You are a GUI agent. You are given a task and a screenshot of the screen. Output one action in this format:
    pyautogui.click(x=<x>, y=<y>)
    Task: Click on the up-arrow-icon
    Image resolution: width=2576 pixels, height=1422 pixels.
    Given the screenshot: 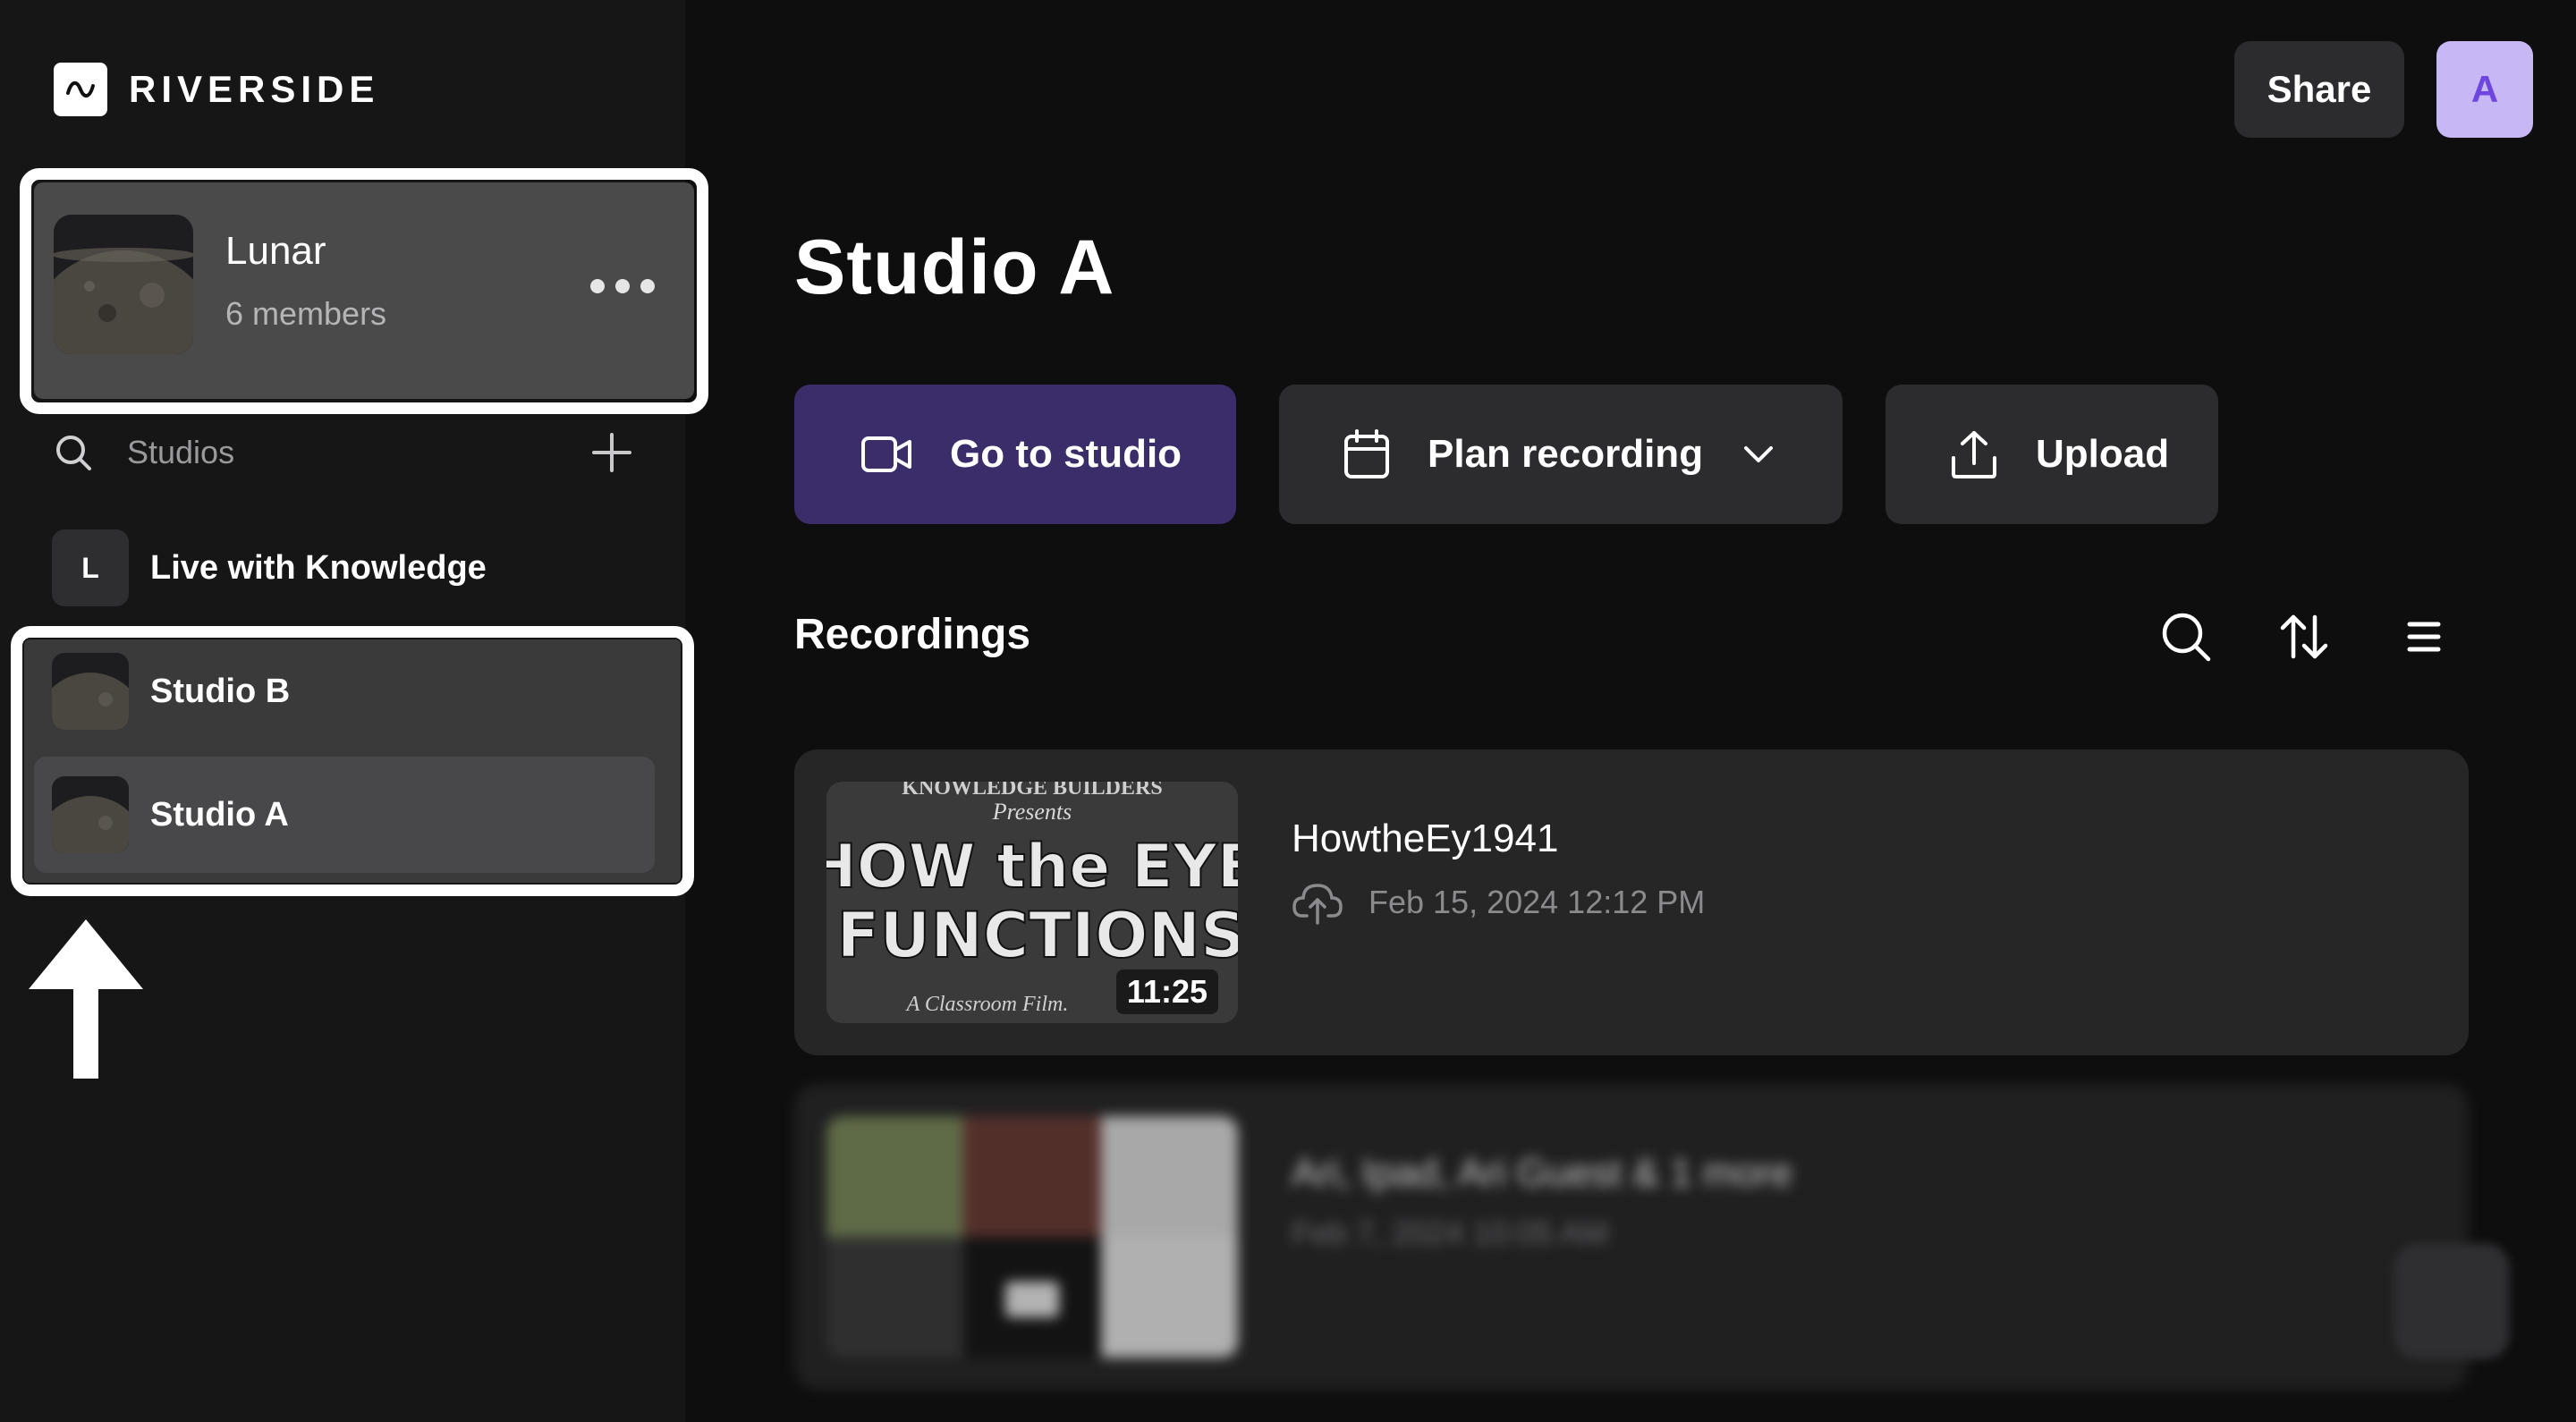 What is the action you would take?
    pyautogui.click(x=86, y=999)
    